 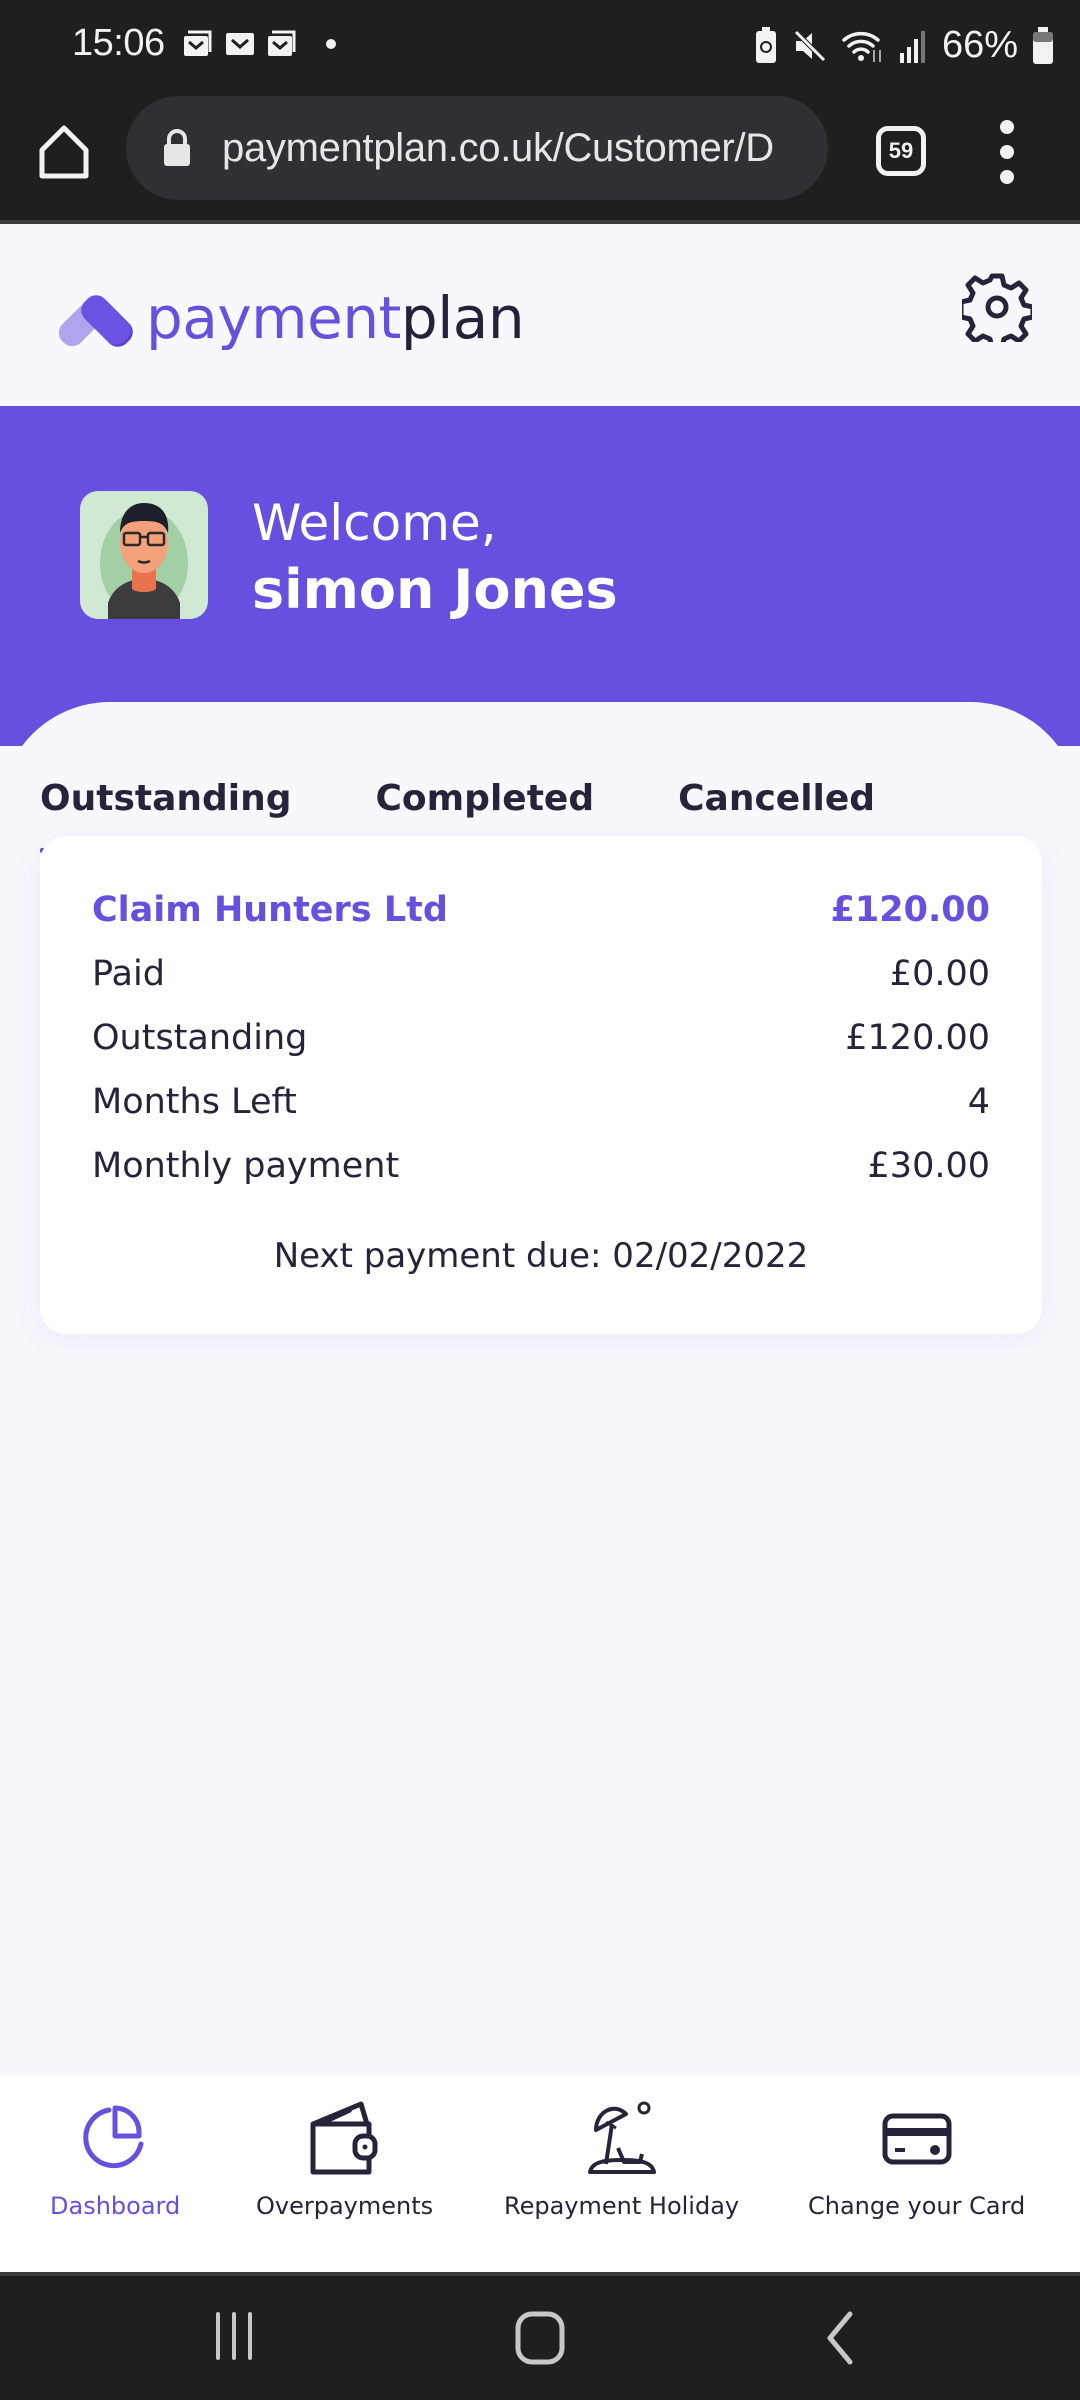 What do you see at coordinates (335, 318) in the screenshot?
I see `logo-text: paymentplan` at bounding box center [335, 318].